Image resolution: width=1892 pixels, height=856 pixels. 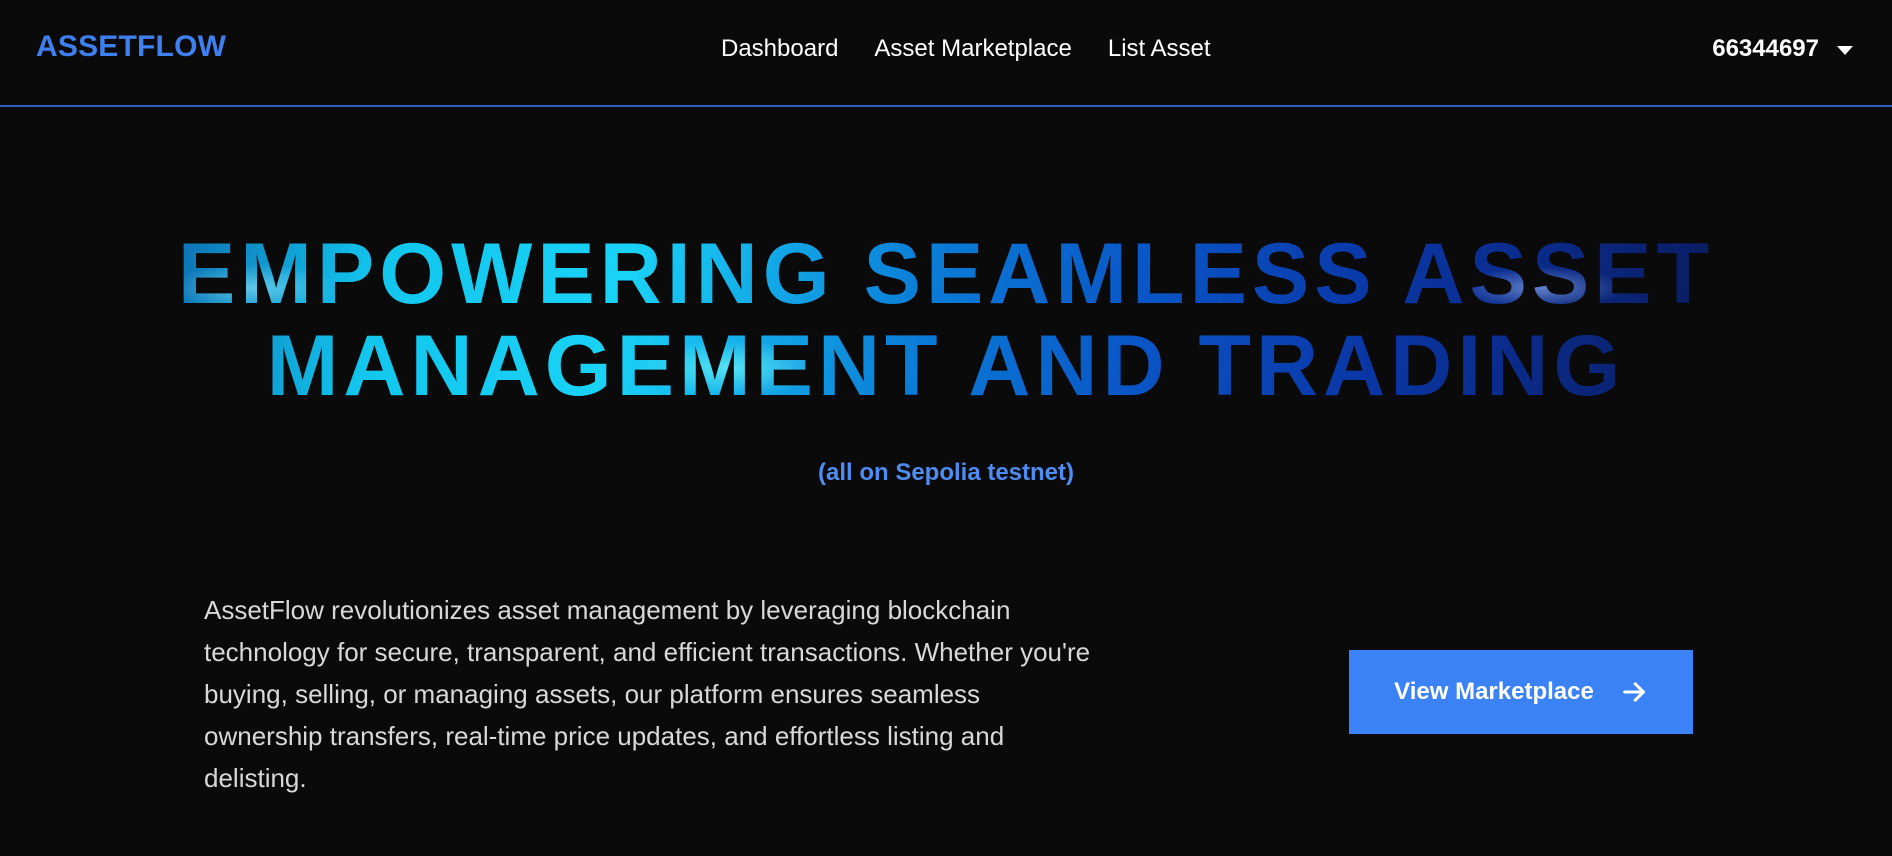 I want to click on main-nav: Dashboard Asset Marketplace List Asset, so click(x=966, y=49).